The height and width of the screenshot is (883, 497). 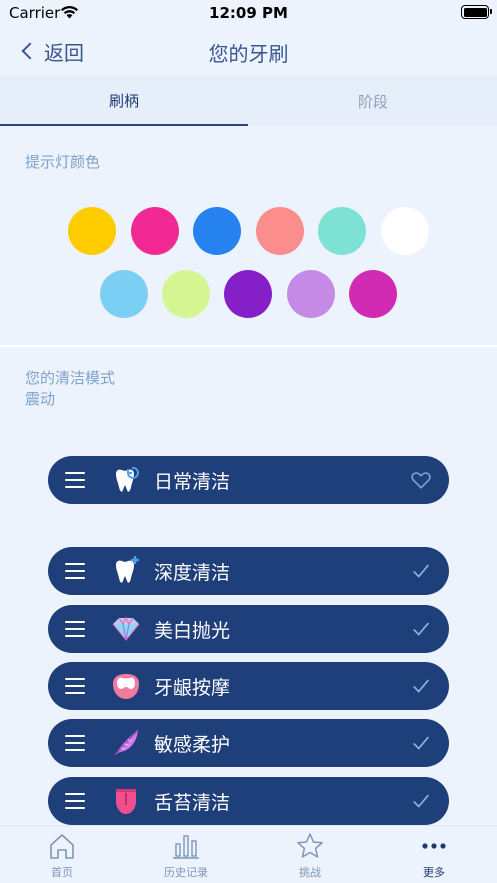 I want to click on diamond-icon, so click(x=126, y=628).